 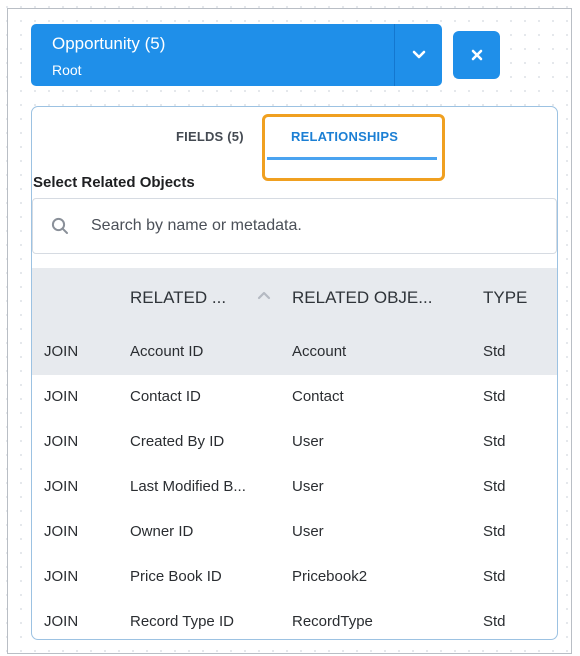 I want to click on table-row: JOIN Last Modified B... User Std, so click(x=294, y=487).